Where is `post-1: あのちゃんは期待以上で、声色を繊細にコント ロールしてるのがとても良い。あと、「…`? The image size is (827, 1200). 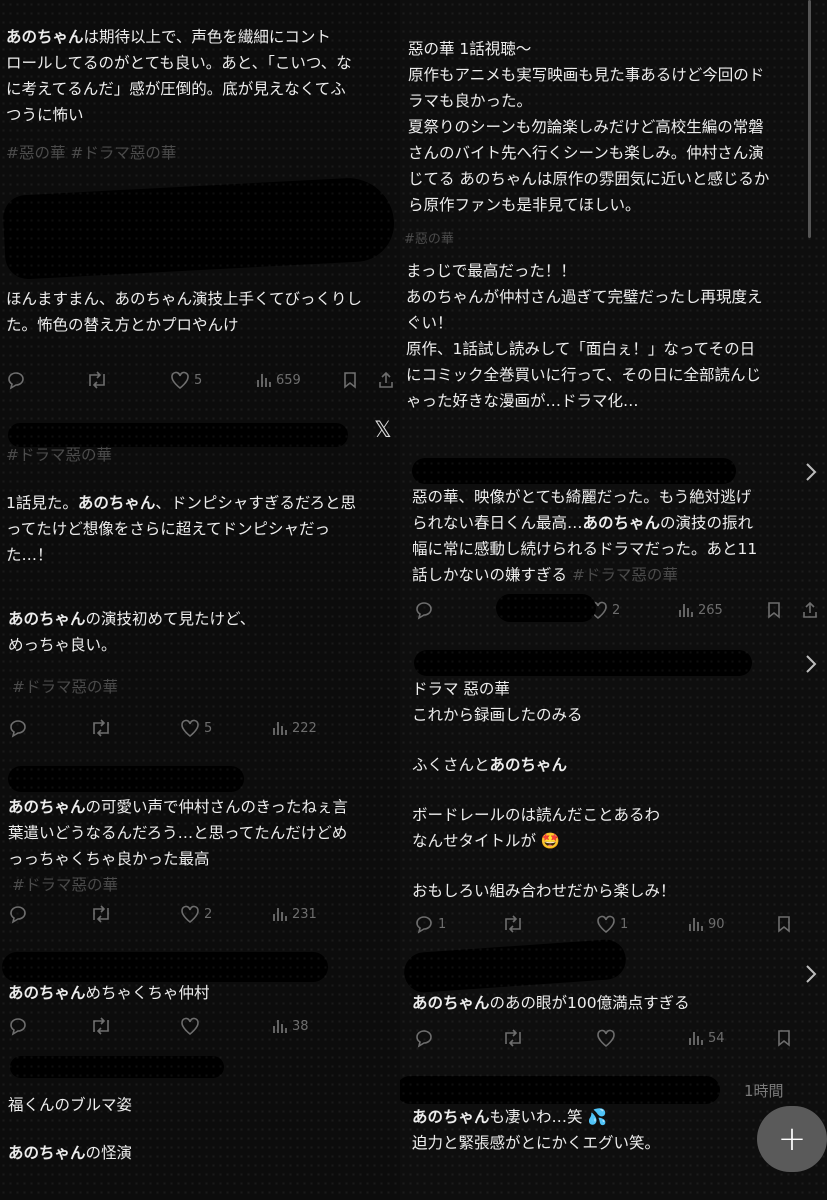
post-1: あのちゃんは期待以上で、声色を繊細にコント ロールしてるのがとても良い。あと、「… is located at coordinates (203, 95).